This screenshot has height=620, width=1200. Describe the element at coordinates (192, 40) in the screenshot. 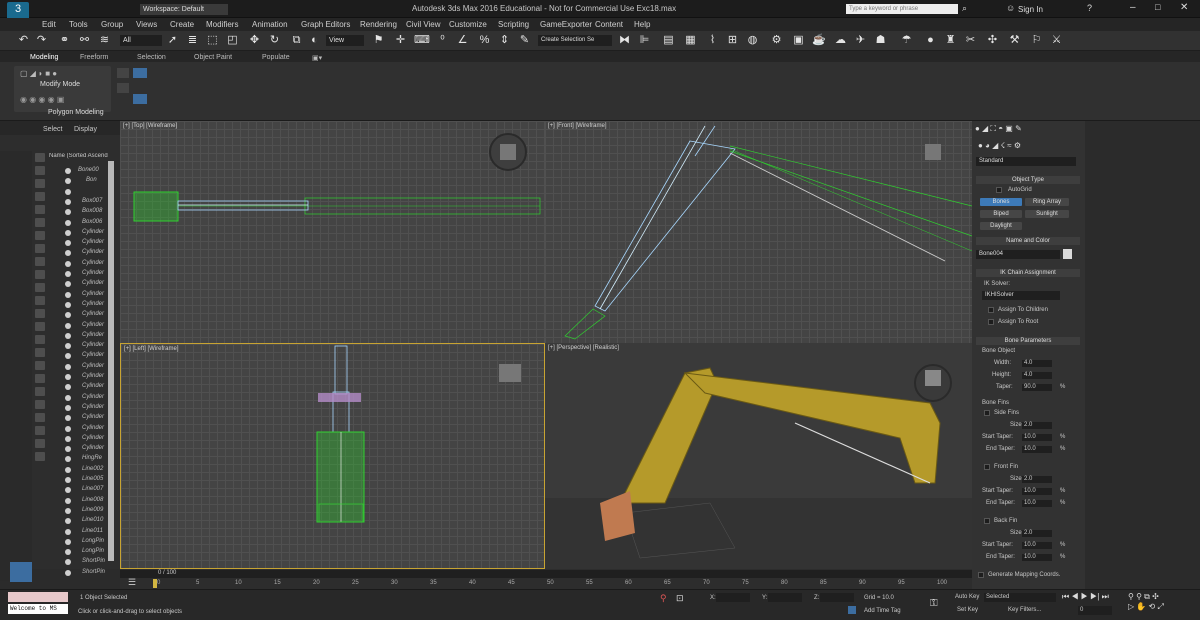

I see `select-by-name-icon: ≣` at that location.